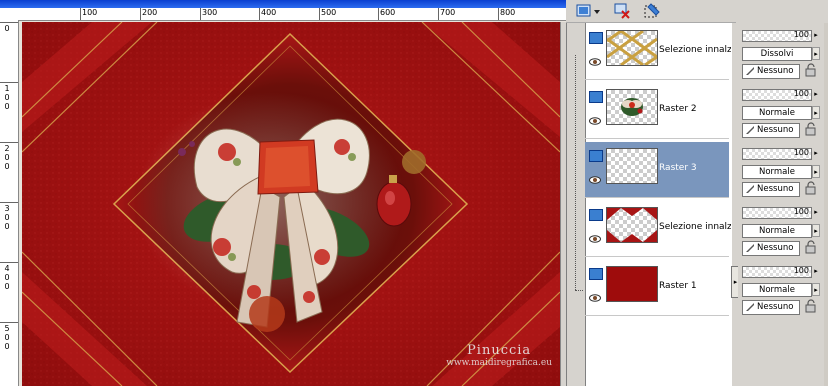 The width and height of the screenshot is (828, 386). What do you see at coordinates (657, 288) in the screenshot?
I see `layer-row: Raster 1` at bounding box center [657, 288].